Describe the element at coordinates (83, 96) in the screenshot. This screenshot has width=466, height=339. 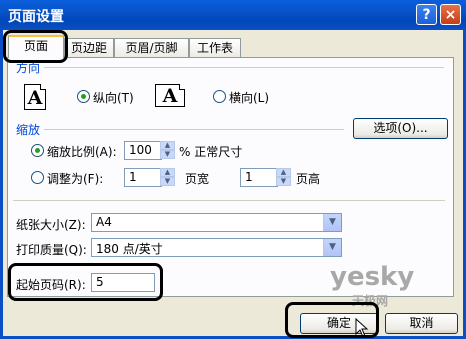
I see `portrait-radio` at that location.